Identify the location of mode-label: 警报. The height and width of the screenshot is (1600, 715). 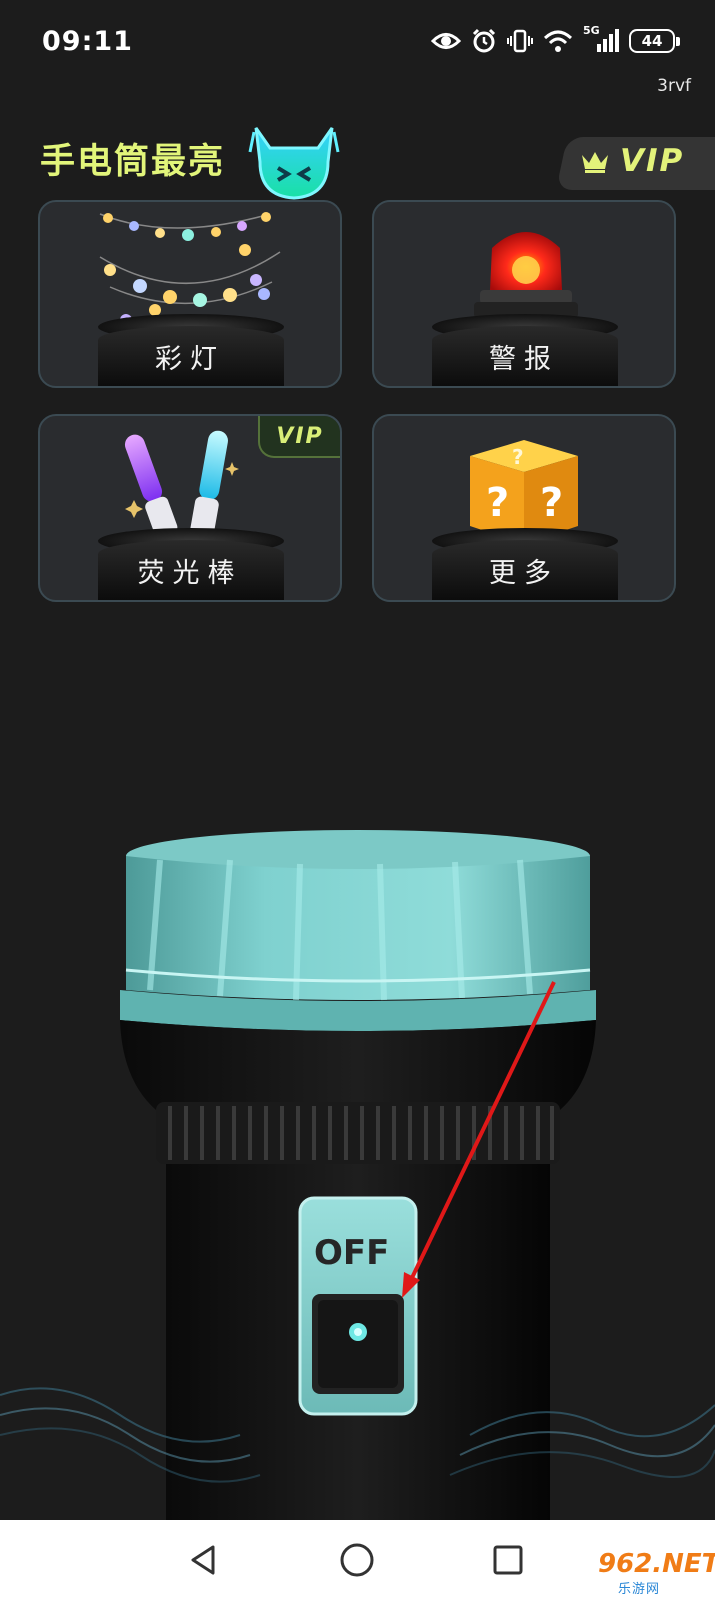
(524, 359).